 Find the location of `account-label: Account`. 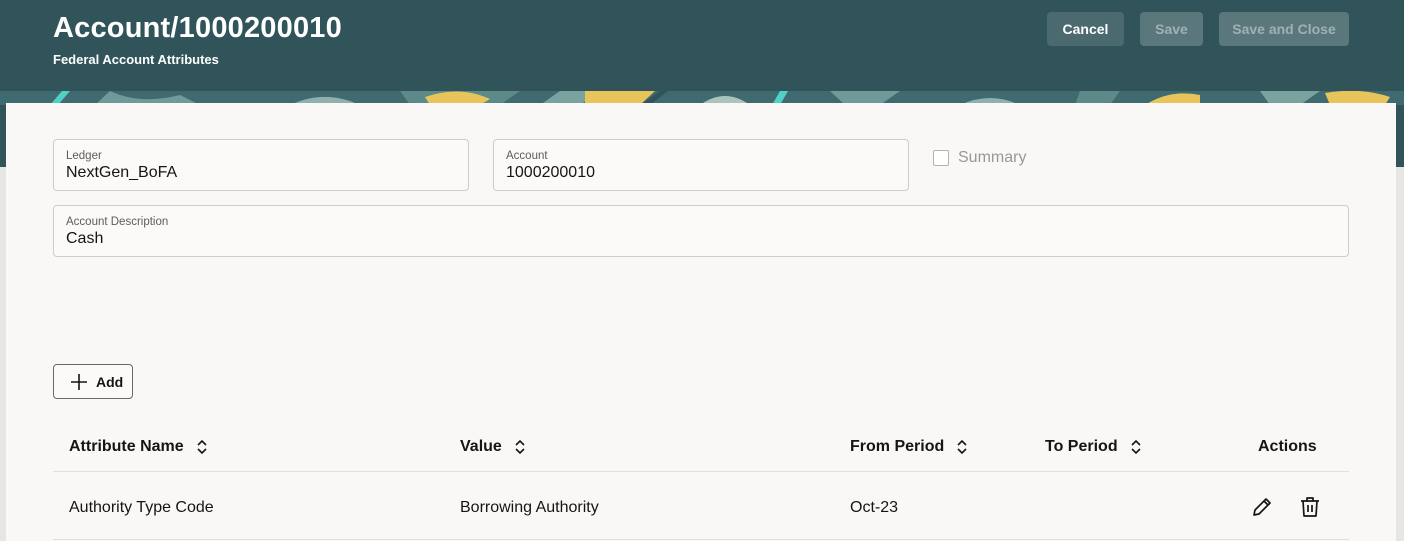

account-label: Account is located at coordinates (527, 156).